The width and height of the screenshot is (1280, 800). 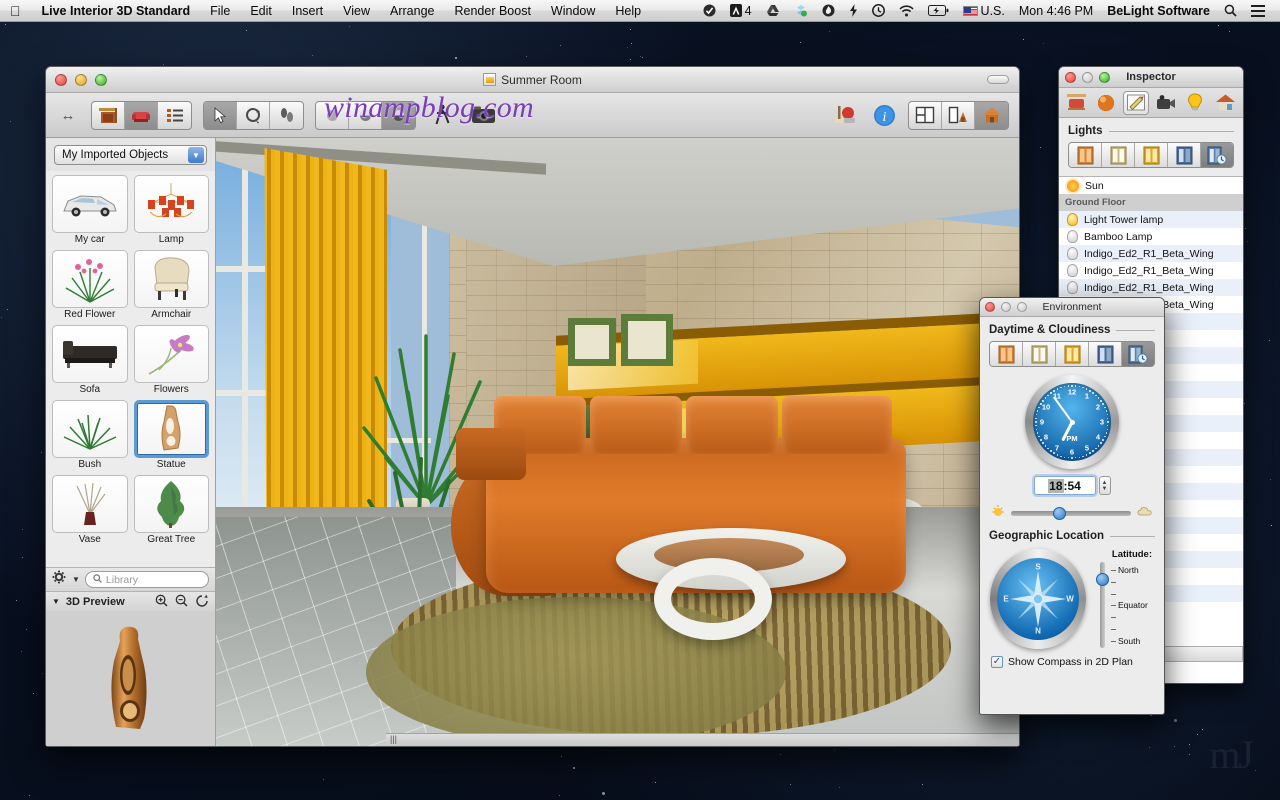 I want to click on list-icon, so click(x=1258, y=10).